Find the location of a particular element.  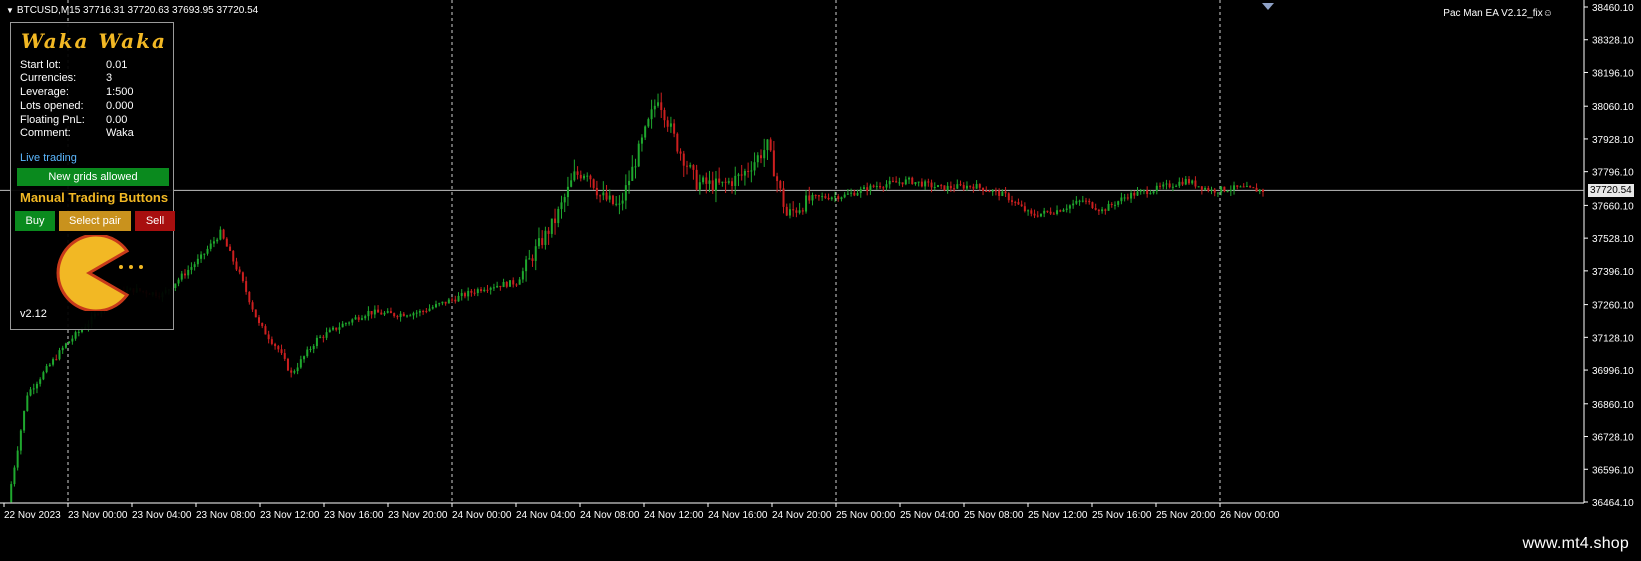

x-tick-label: 24 Nov 00:00 is located at coordinates (482, 515).